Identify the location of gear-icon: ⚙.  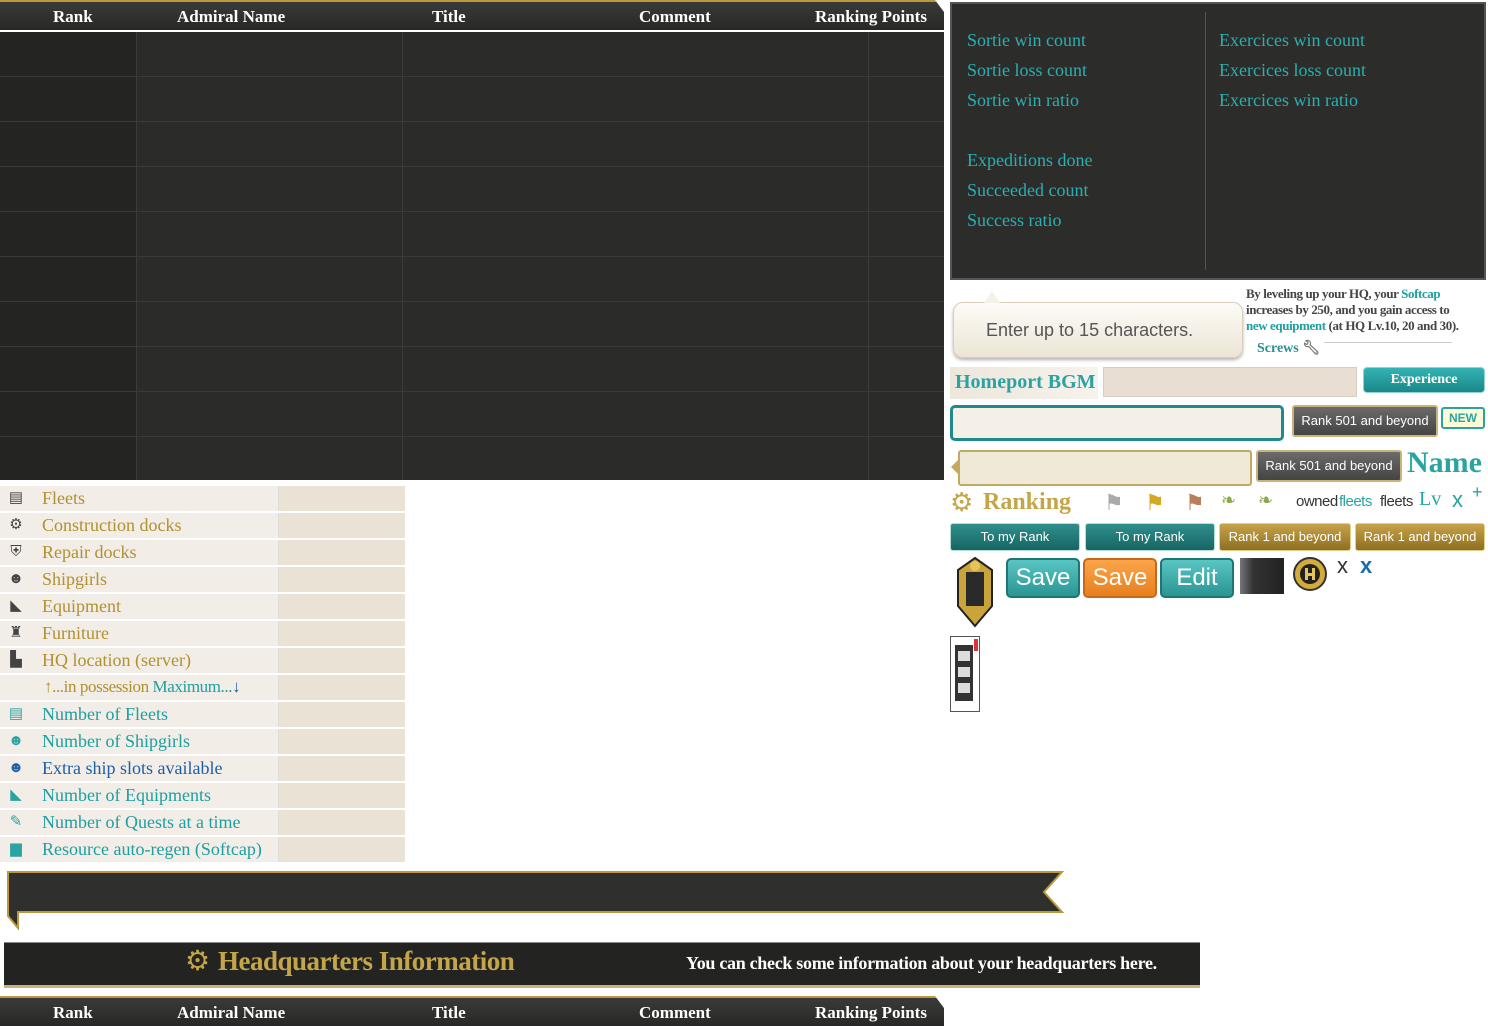
(16, 525).